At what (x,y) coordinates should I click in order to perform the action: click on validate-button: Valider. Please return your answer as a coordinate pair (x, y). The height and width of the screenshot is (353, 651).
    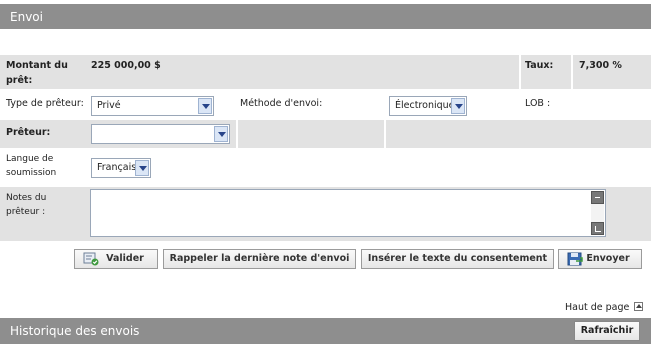
    Looking at the image, I should click on (116, 259).